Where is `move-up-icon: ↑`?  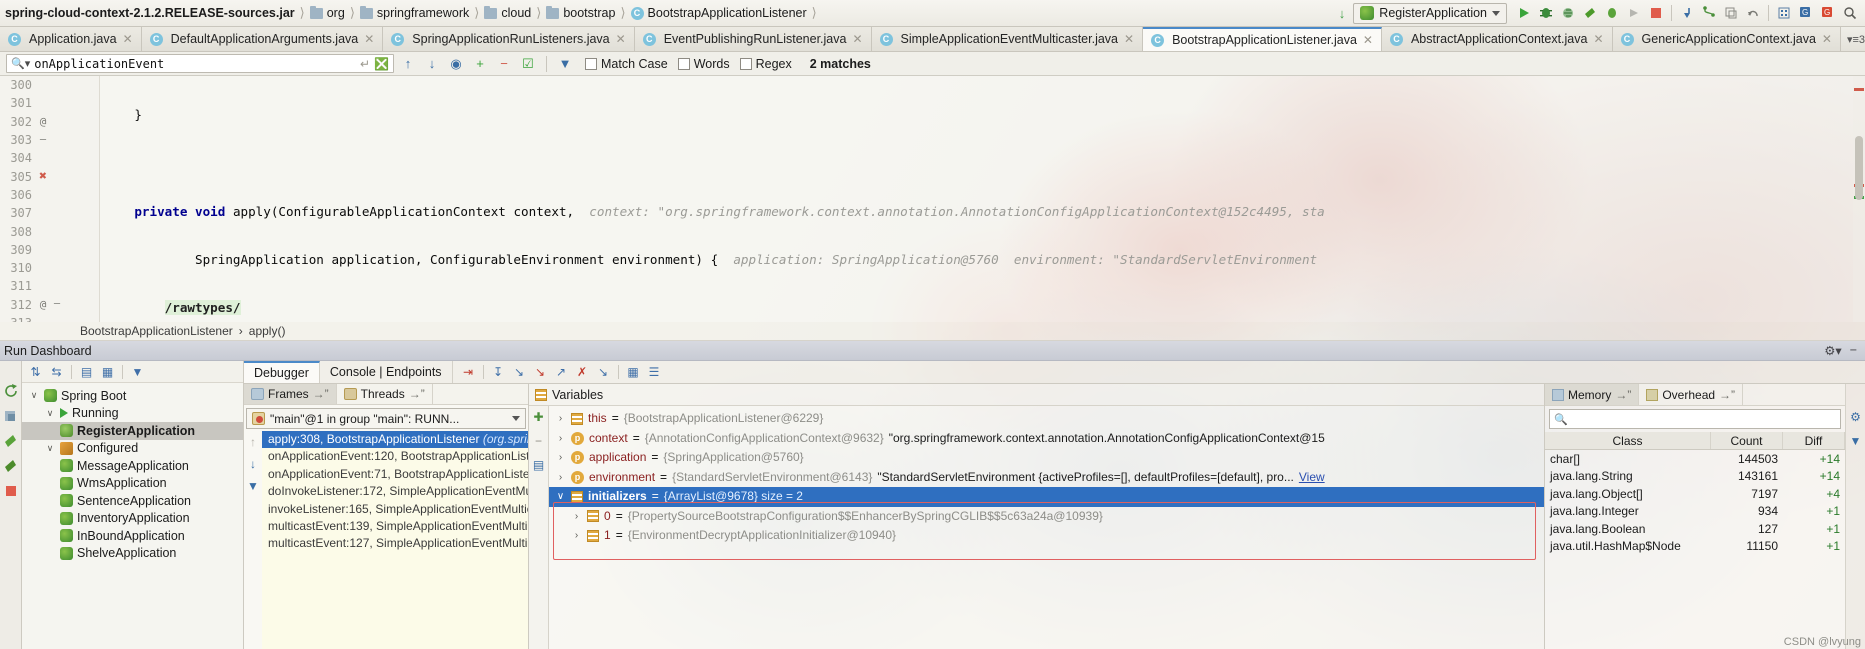 move-up-icon: ↑ is located at coordinates (253, 442).